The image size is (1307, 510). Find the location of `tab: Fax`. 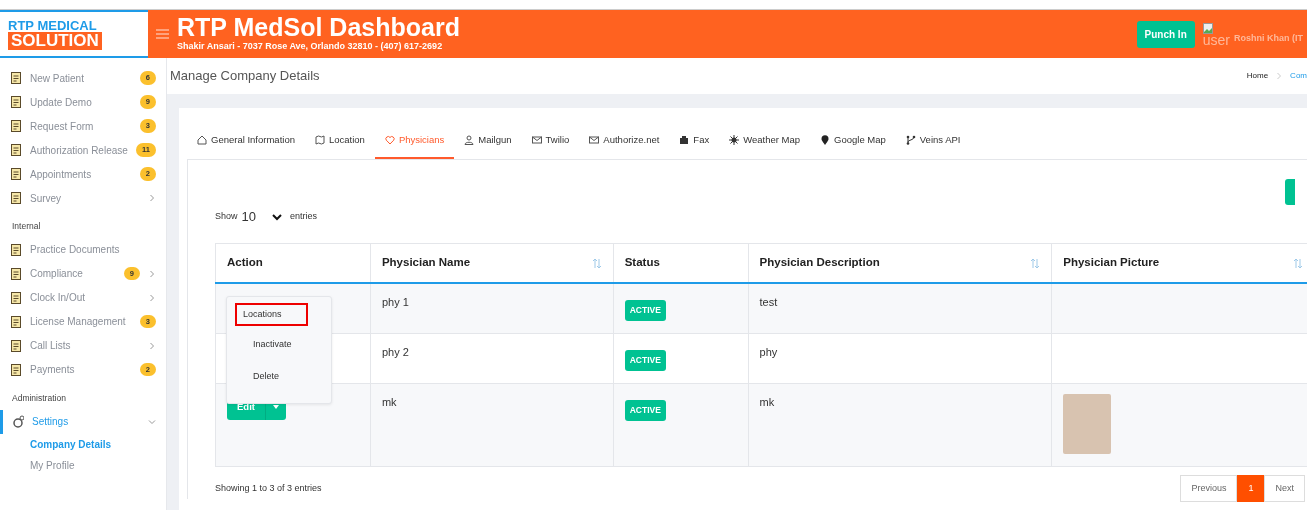

tab: Fax is located at coordinates (694, 145).